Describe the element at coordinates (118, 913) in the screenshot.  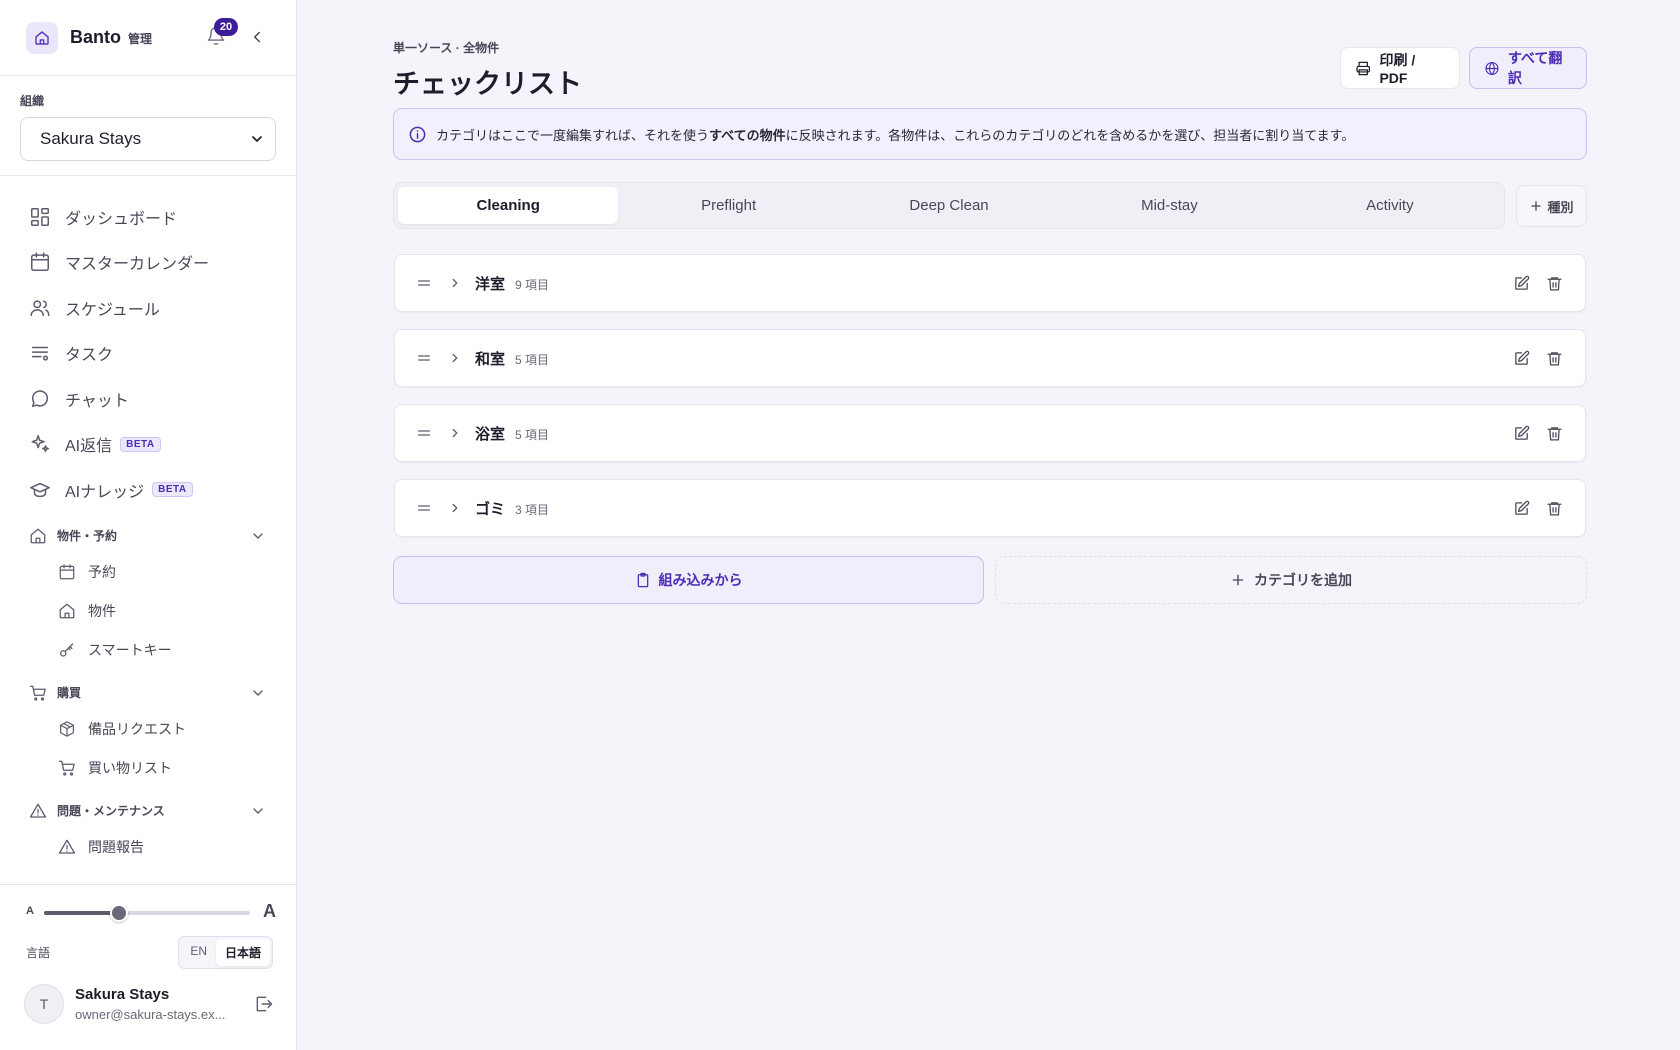
I see `font-size-slider-thumb` at that location.